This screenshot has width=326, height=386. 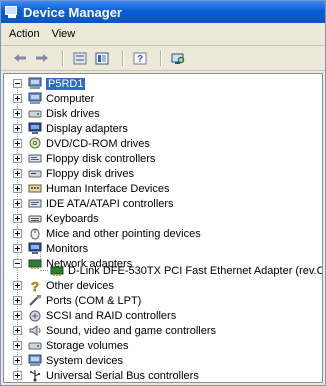 What do you see at coordinates (87, 345) in the screenshot?
I see `tree-item-label: Storage volumes` at bounding box center [87, 345].